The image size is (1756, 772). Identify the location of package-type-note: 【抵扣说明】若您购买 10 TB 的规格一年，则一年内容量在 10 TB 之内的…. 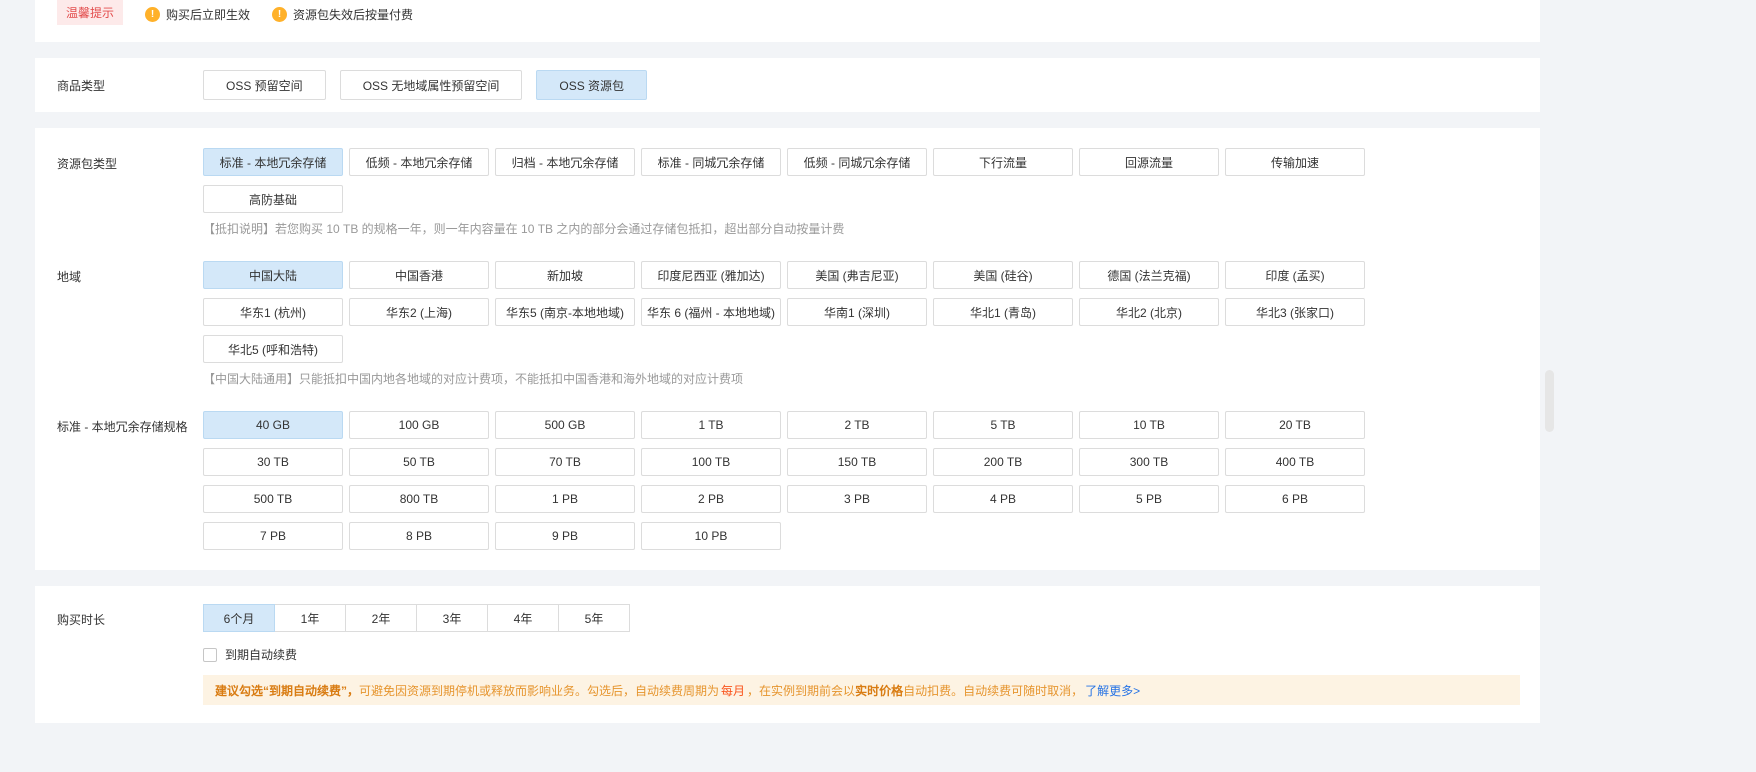
(524, 229).